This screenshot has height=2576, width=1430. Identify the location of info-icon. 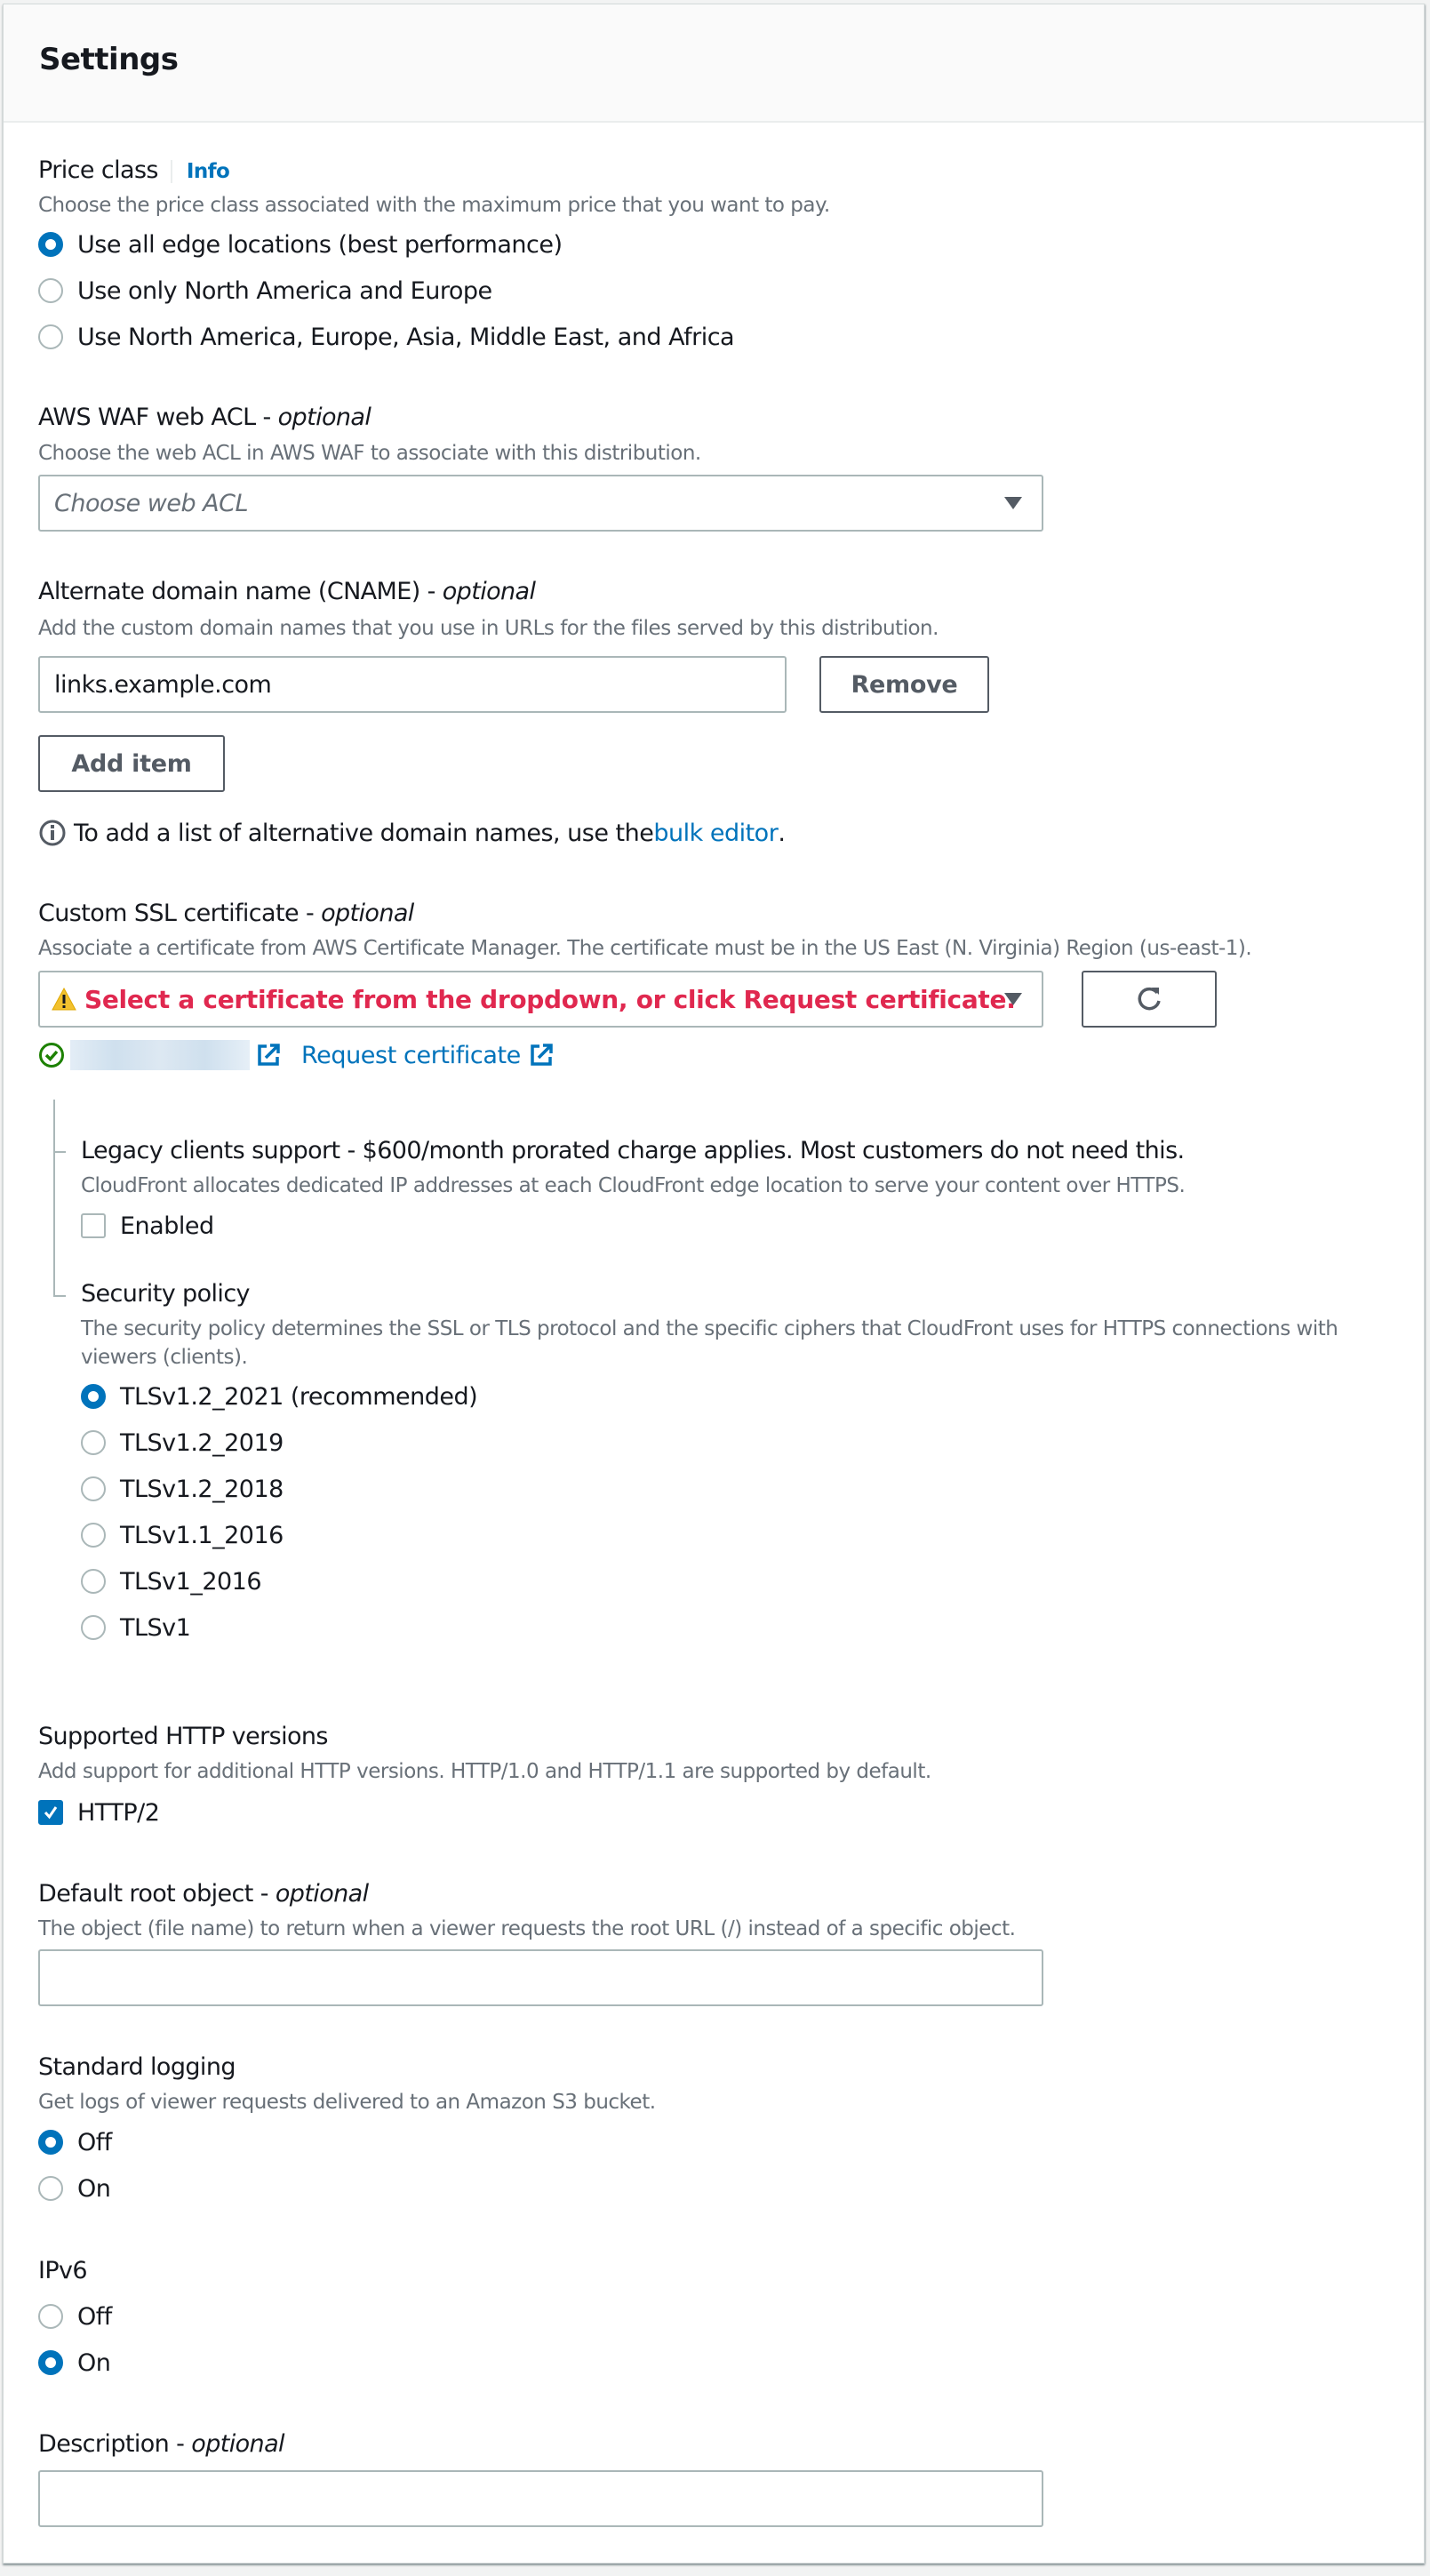
(53, 833).